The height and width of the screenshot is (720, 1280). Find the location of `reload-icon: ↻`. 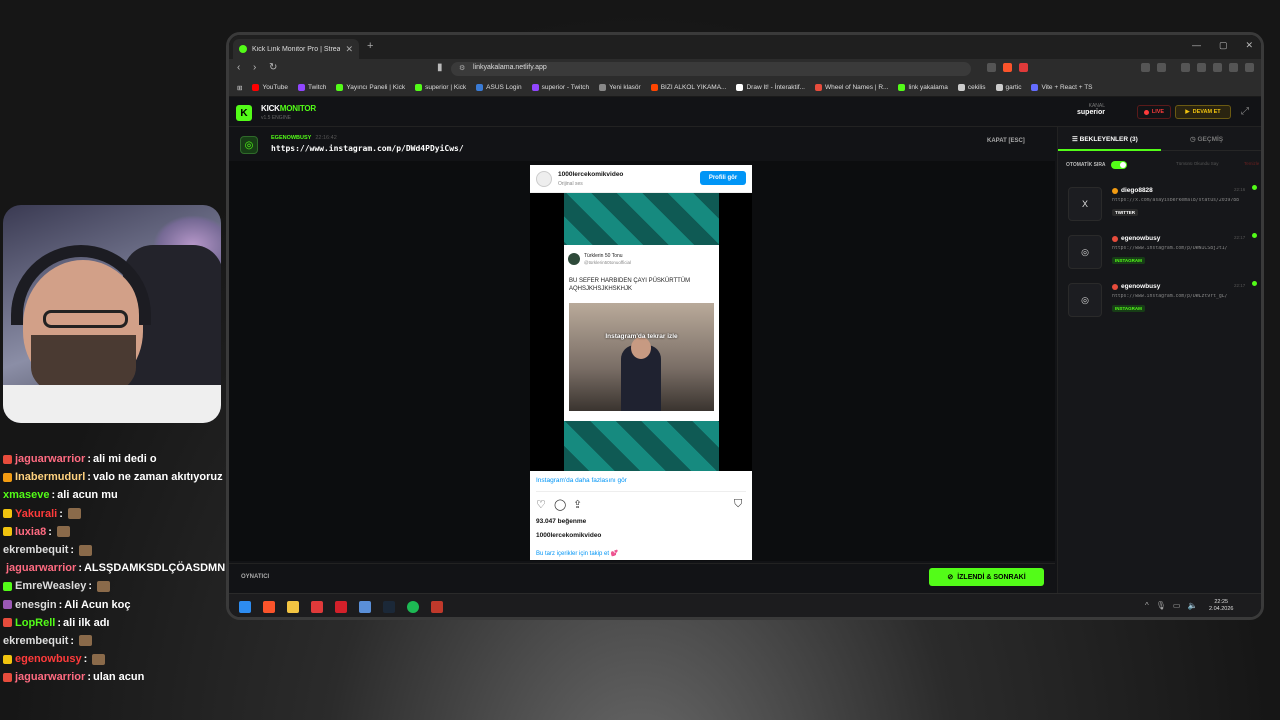

reload-icon: ↻ is located at coordinates (273, 67).